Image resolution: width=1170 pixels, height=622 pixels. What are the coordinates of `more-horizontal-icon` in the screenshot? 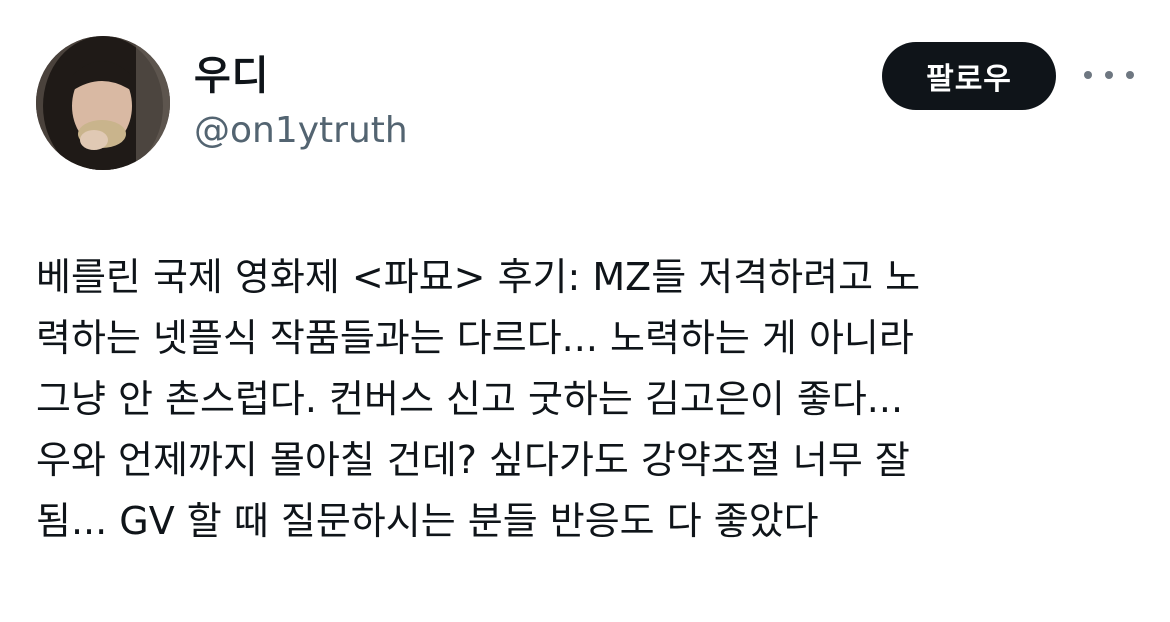 It's located at (1109, 75).